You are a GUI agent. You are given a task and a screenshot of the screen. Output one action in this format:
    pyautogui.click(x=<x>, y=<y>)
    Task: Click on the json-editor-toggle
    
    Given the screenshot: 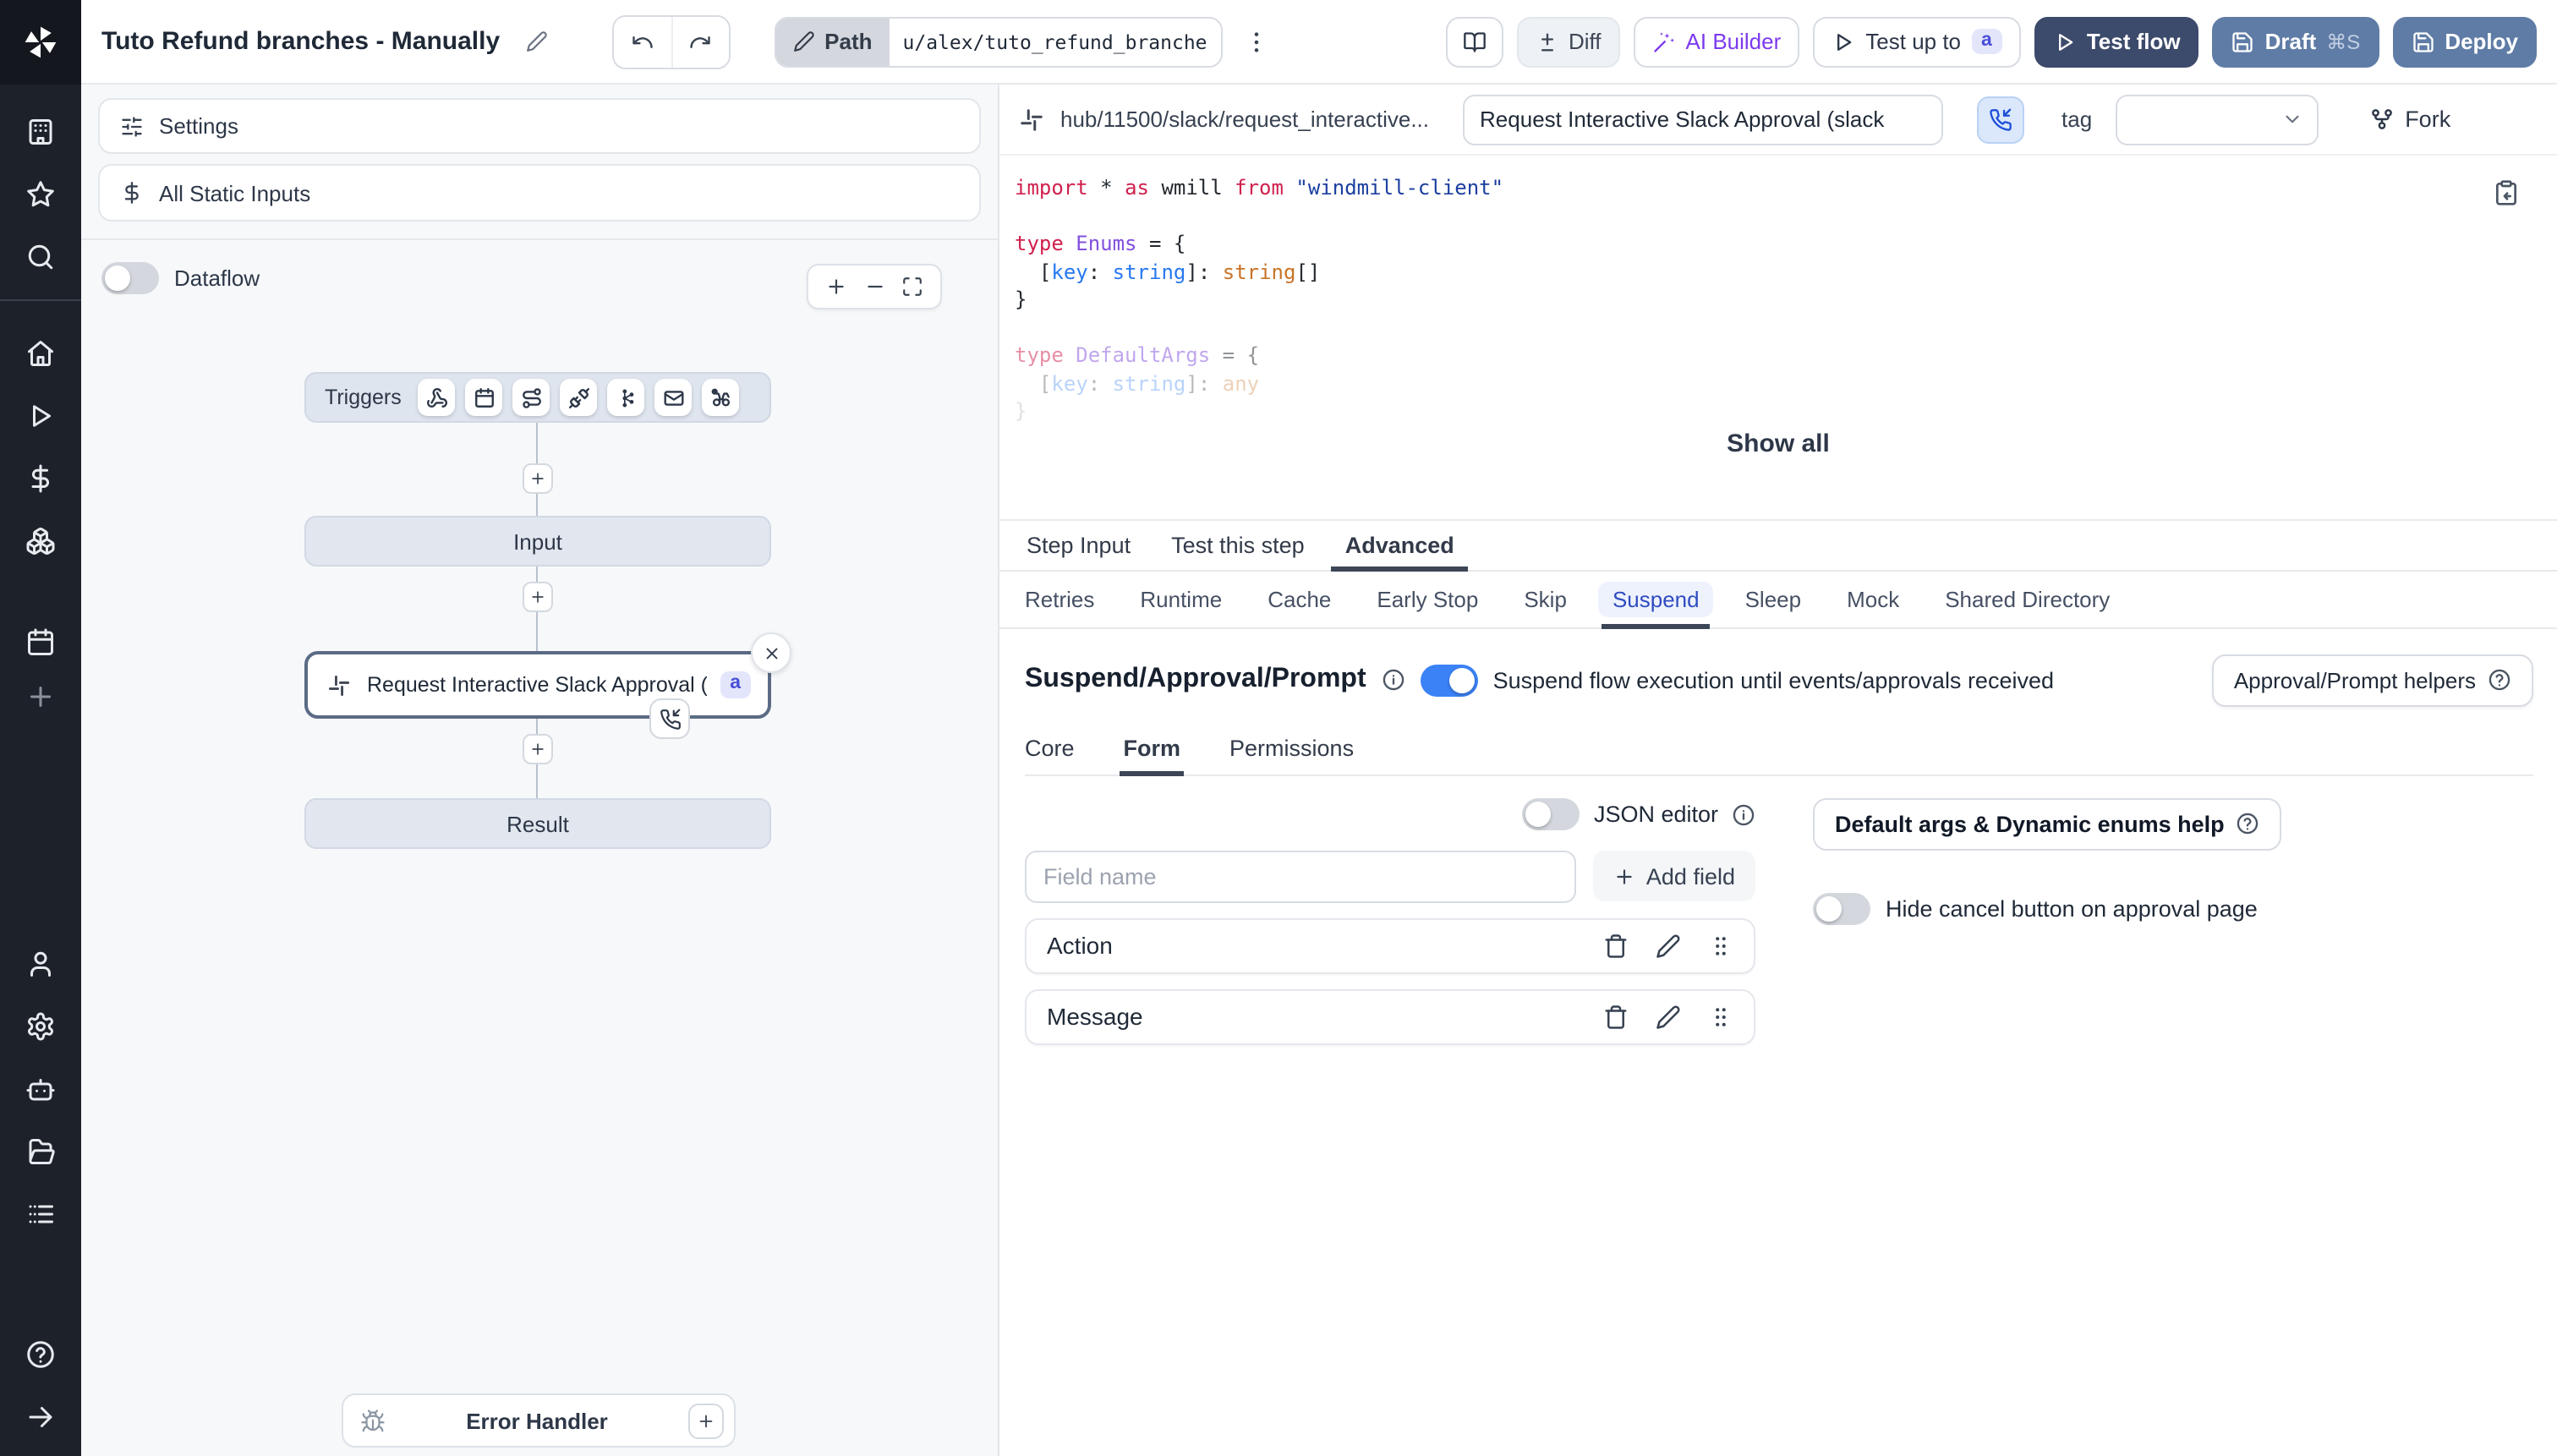 What is the action you would take?
    pyautogui.click(x=1551, y=814)
    